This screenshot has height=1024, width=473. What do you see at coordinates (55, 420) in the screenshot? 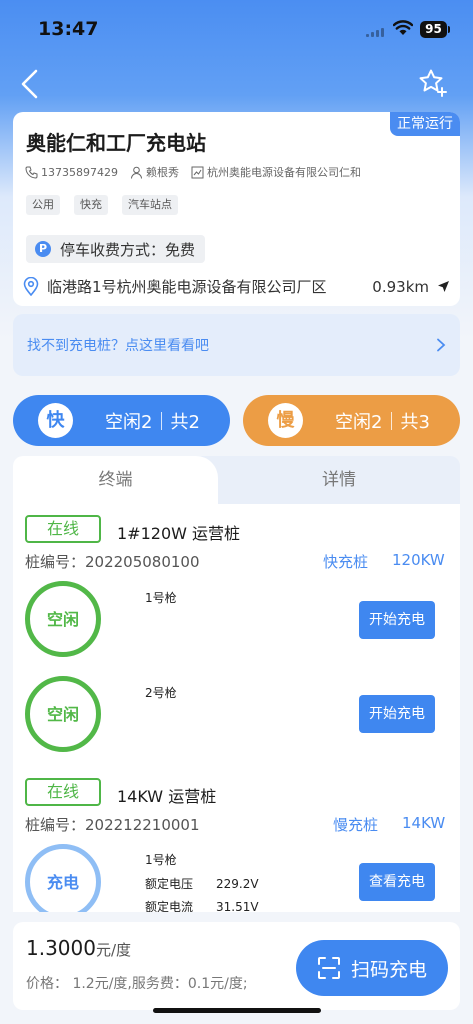
I see `fast-label: 快` at bounding box center [55, 420].